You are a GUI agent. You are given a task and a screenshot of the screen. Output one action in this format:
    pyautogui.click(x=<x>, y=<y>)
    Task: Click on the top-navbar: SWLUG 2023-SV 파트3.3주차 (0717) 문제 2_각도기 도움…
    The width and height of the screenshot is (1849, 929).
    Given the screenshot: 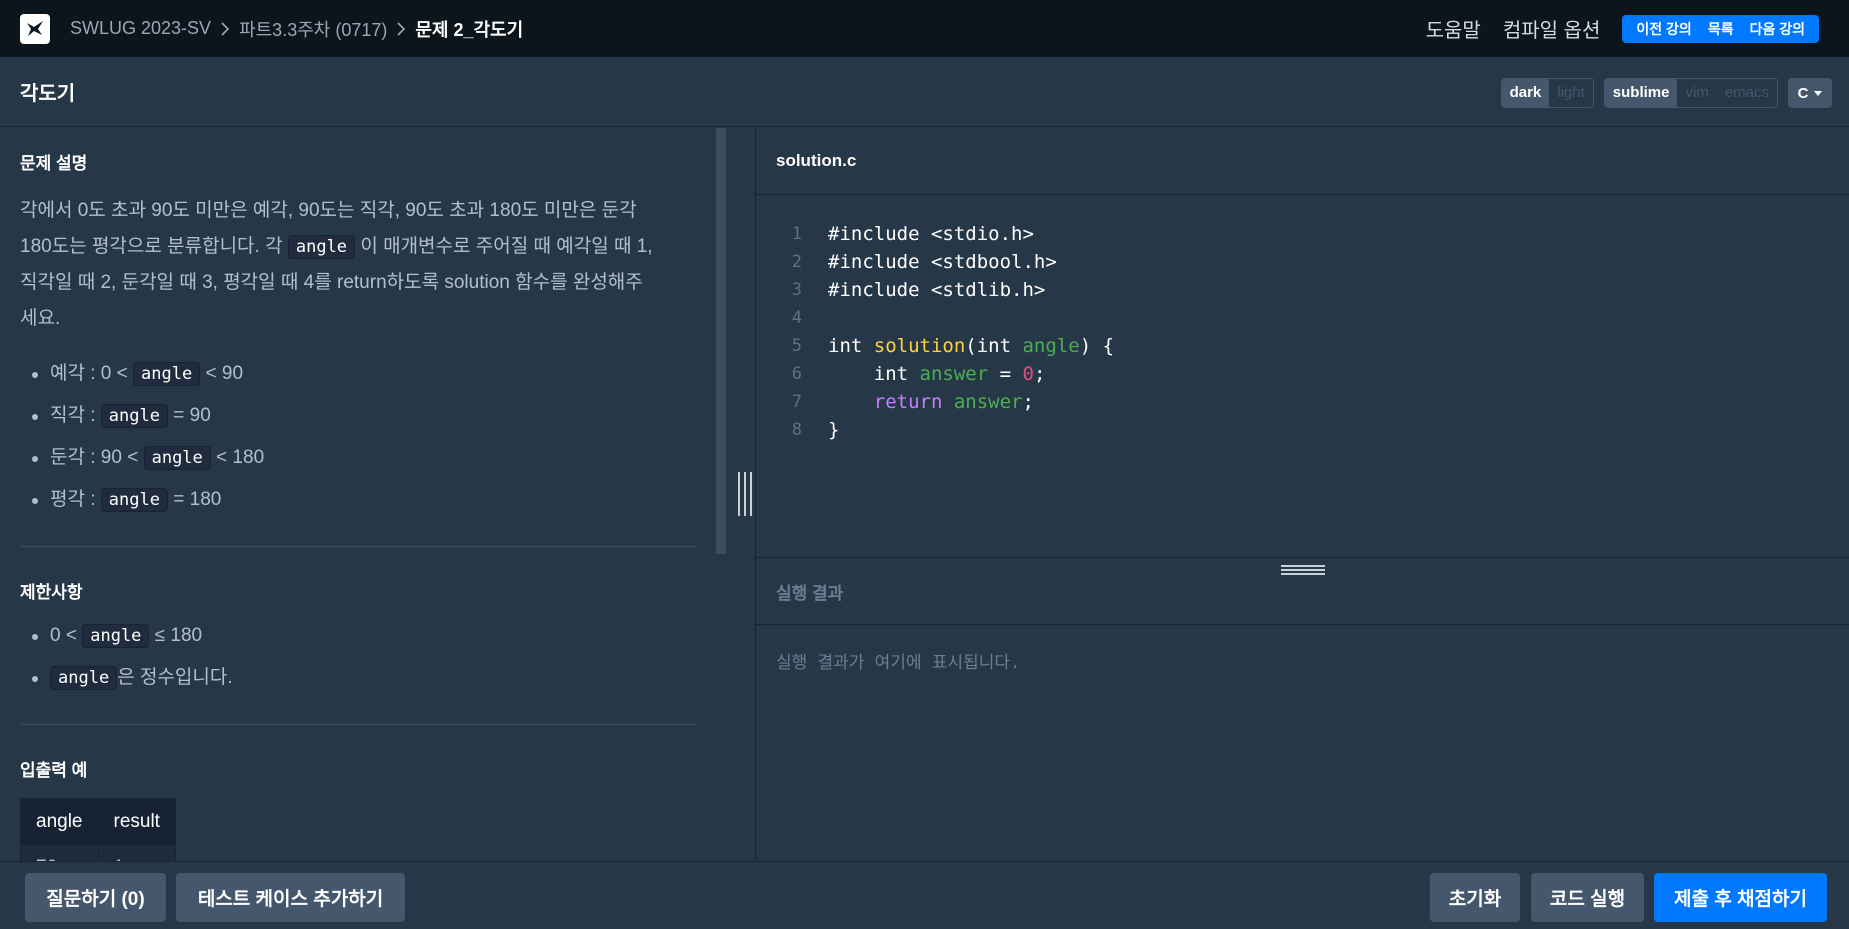 What is the action you would take?
    pyautogui.click(x=924, y=28)
    